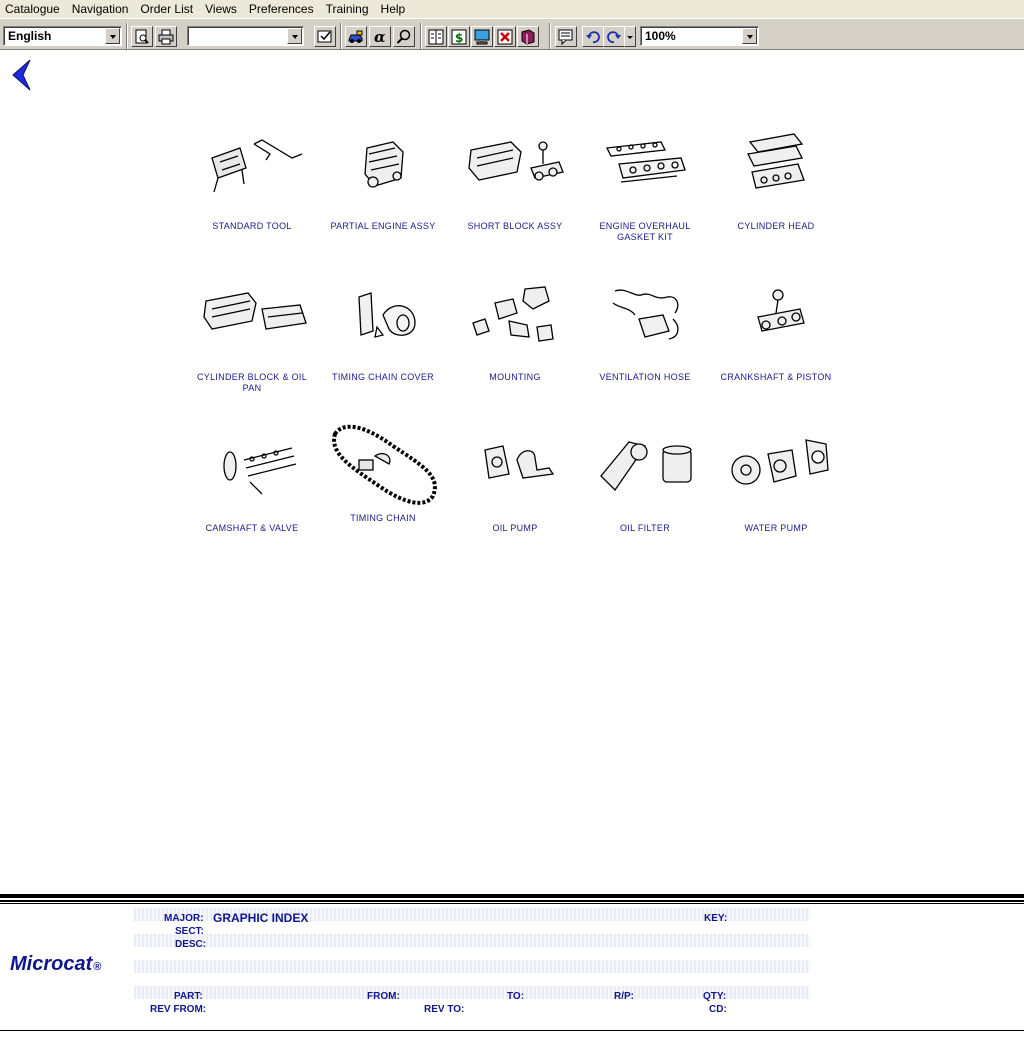 The width and height of the screenshot is (1024, 1038). What do you see at coordinates (516, 996) in the screenshot?
I see `to-label: TO:` at bounding box center [516, 996].